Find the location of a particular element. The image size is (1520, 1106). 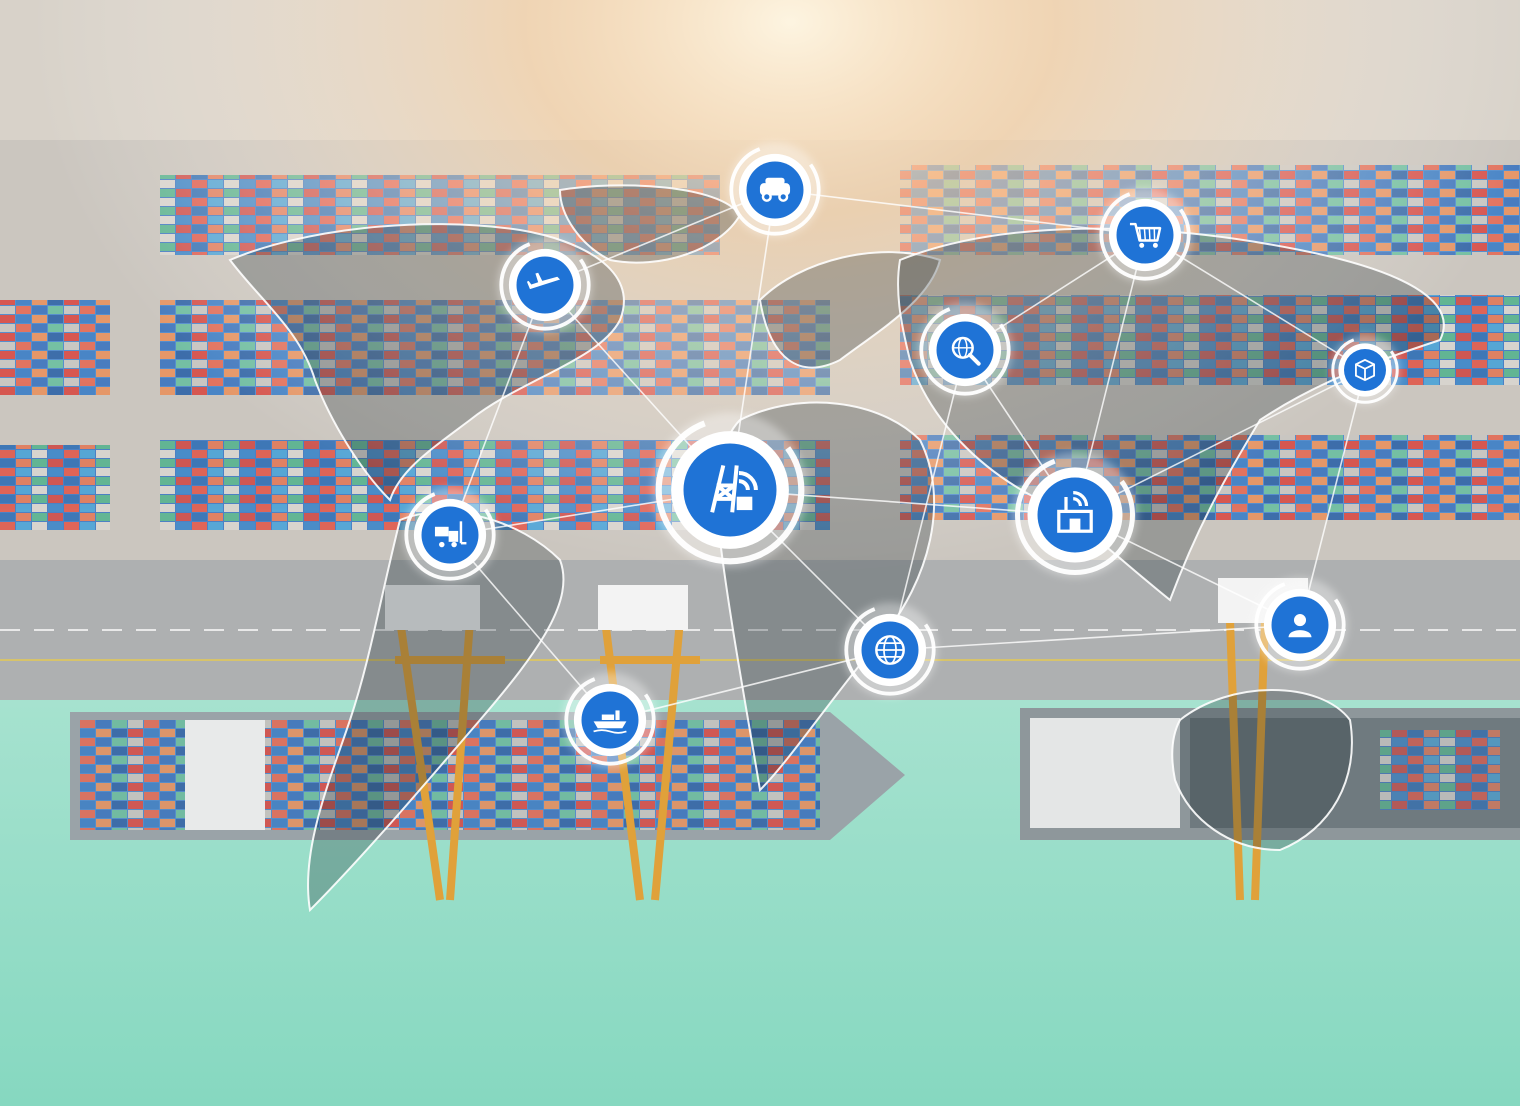

node-airplane is located at coordinates (545, 285).